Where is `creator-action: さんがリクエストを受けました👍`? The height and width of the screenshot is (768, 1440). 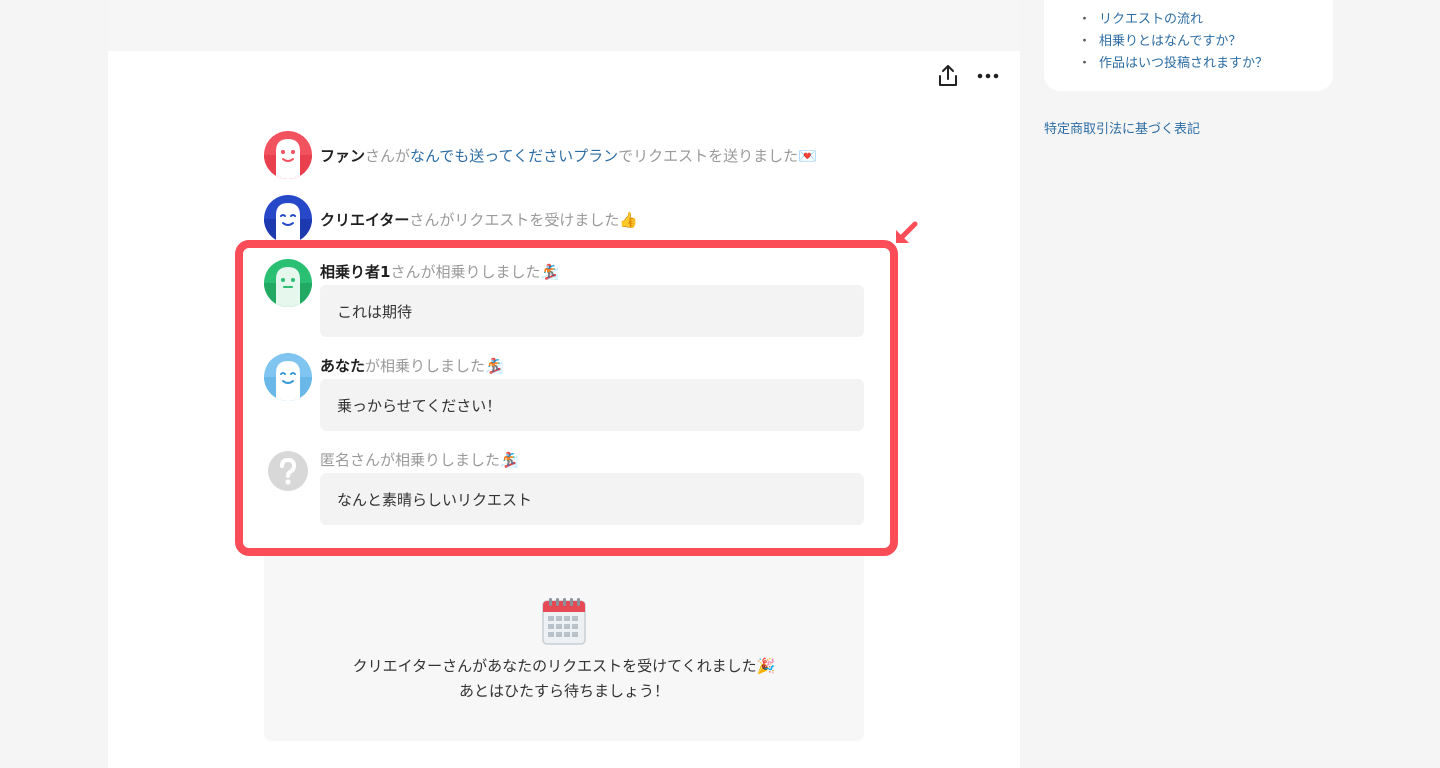 creator-action: さんがリクエストを受けました👍 is located at coordinates (524, 219).